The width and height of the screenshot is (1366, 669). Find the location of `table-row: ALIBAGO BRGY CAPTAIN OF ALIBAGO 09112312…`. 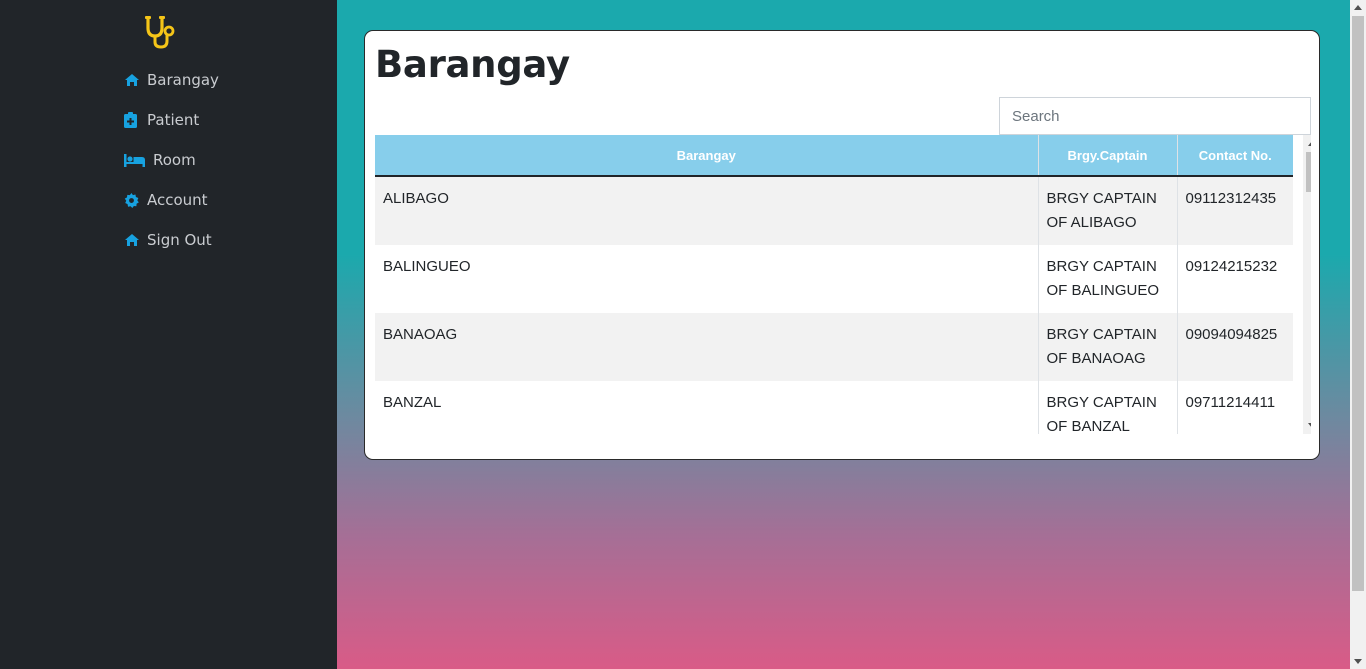

table-row: ALIBAGO BRGY CAPTAIN OF ALIBAGO 09112312… is located at coordinates (834, 210).